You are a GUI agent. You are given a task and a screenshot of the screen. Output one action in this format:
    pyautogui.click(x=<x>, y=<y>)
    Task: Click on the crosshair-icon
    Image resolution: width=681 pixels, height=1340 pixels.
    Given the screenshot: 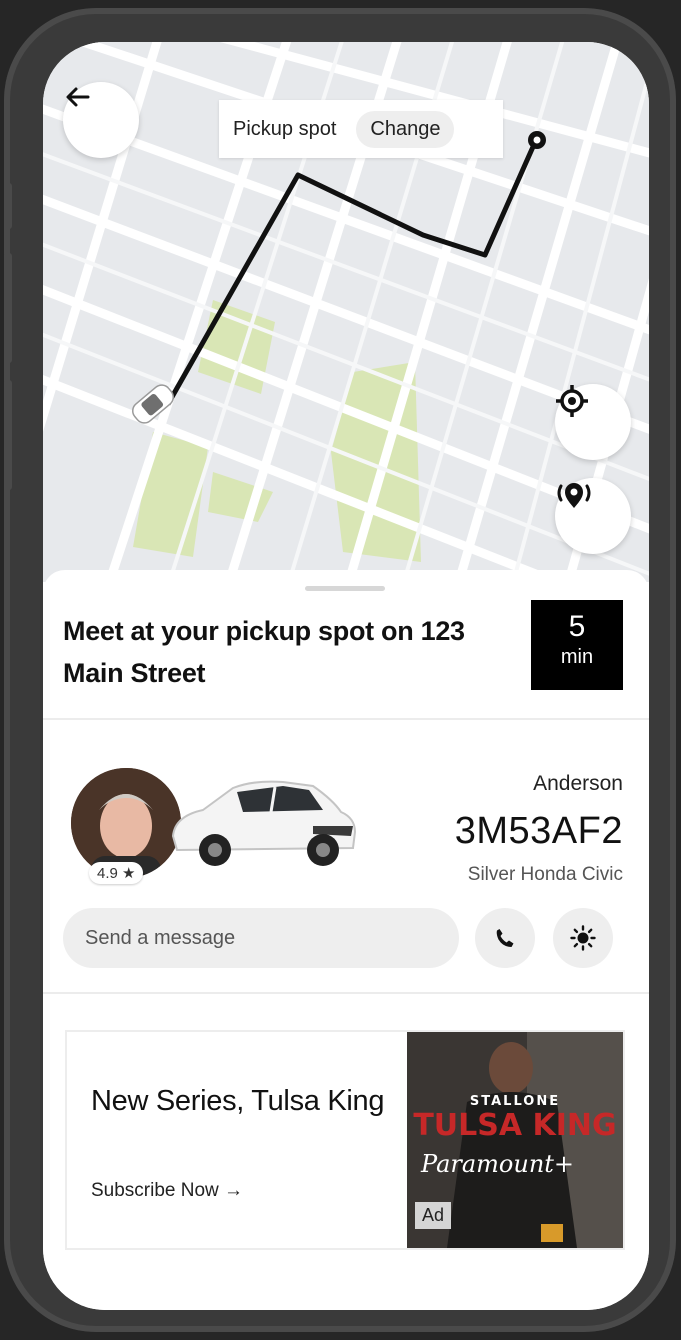 What is the action you would take?
    pyautogui.click(x=572, y=401)
    